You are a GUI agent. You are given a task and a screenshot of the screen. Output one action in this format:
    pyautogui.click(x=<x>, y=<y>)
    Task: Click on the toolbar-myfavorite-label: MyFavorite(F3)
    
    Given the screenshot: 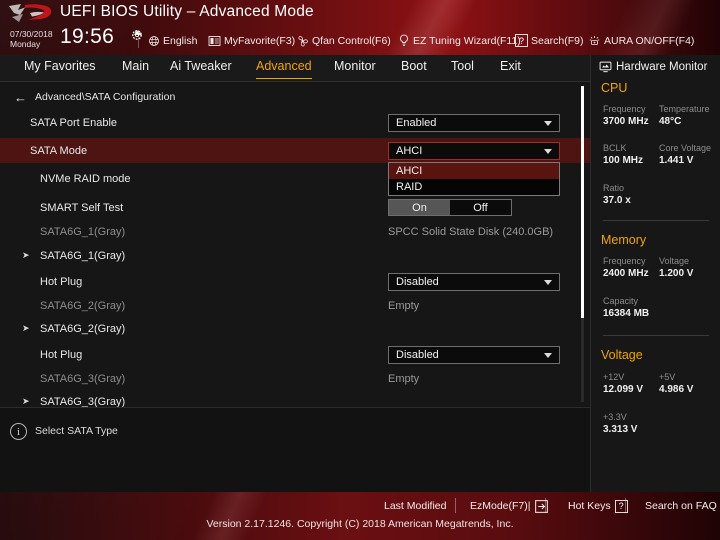 What is the action you would take?
    pyautogui.click(x=260, y=40)
    